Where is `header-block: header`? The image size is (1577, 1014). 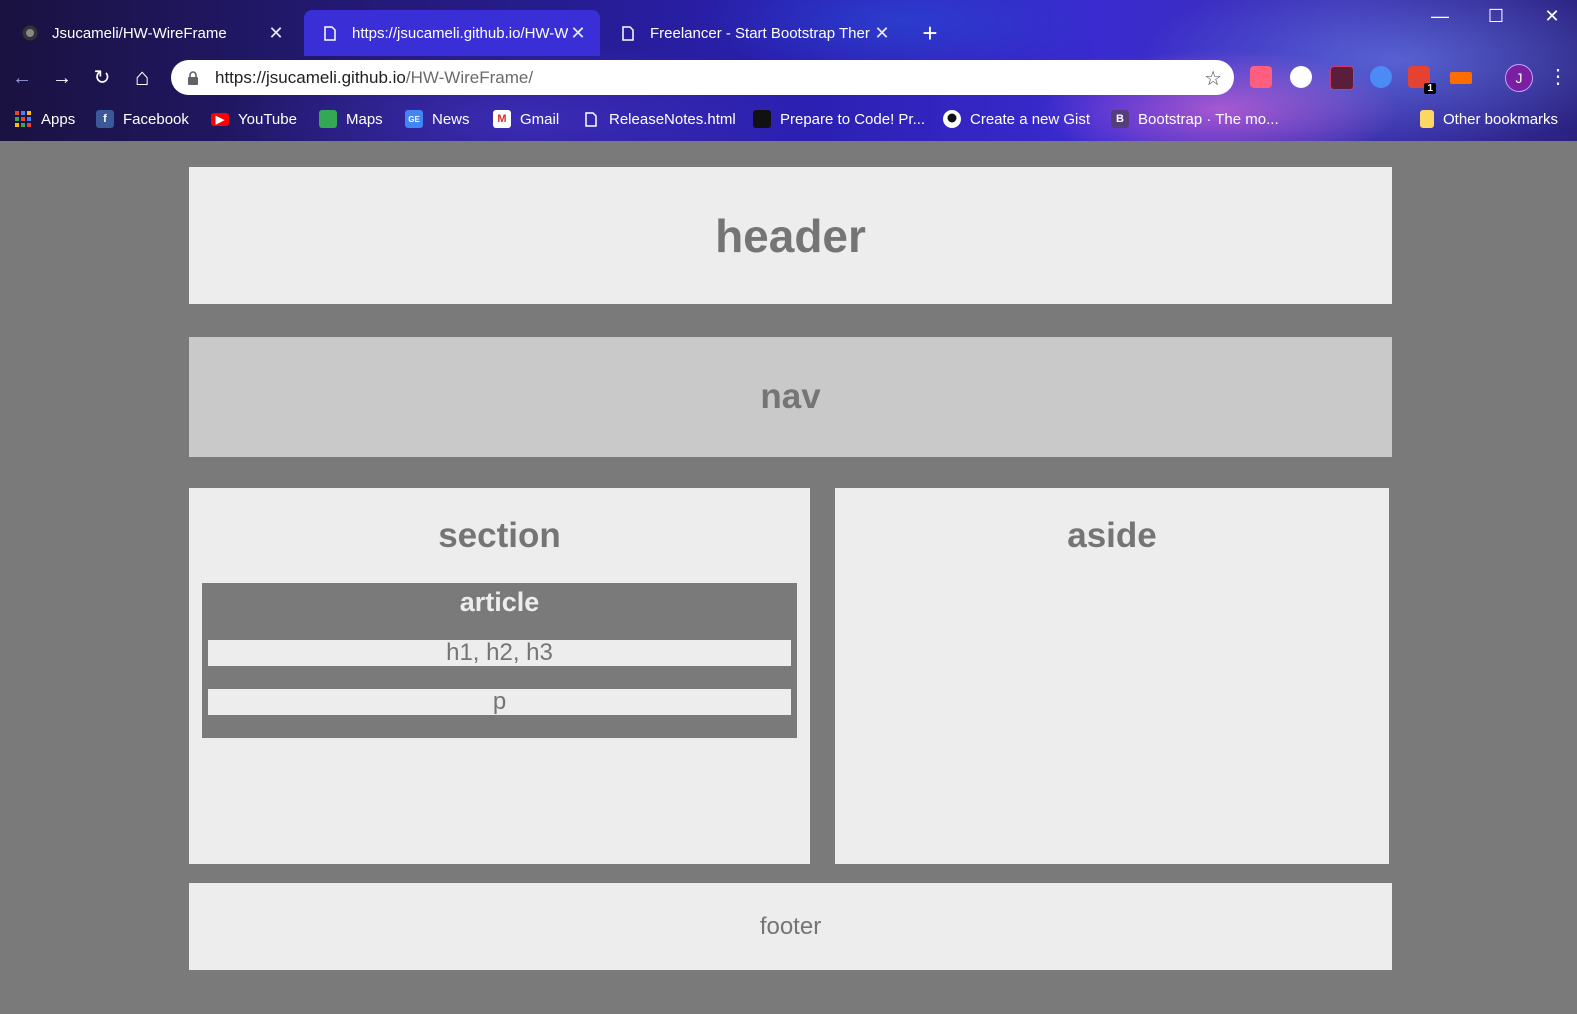 header-block: header is located at coordinates (790, 235).